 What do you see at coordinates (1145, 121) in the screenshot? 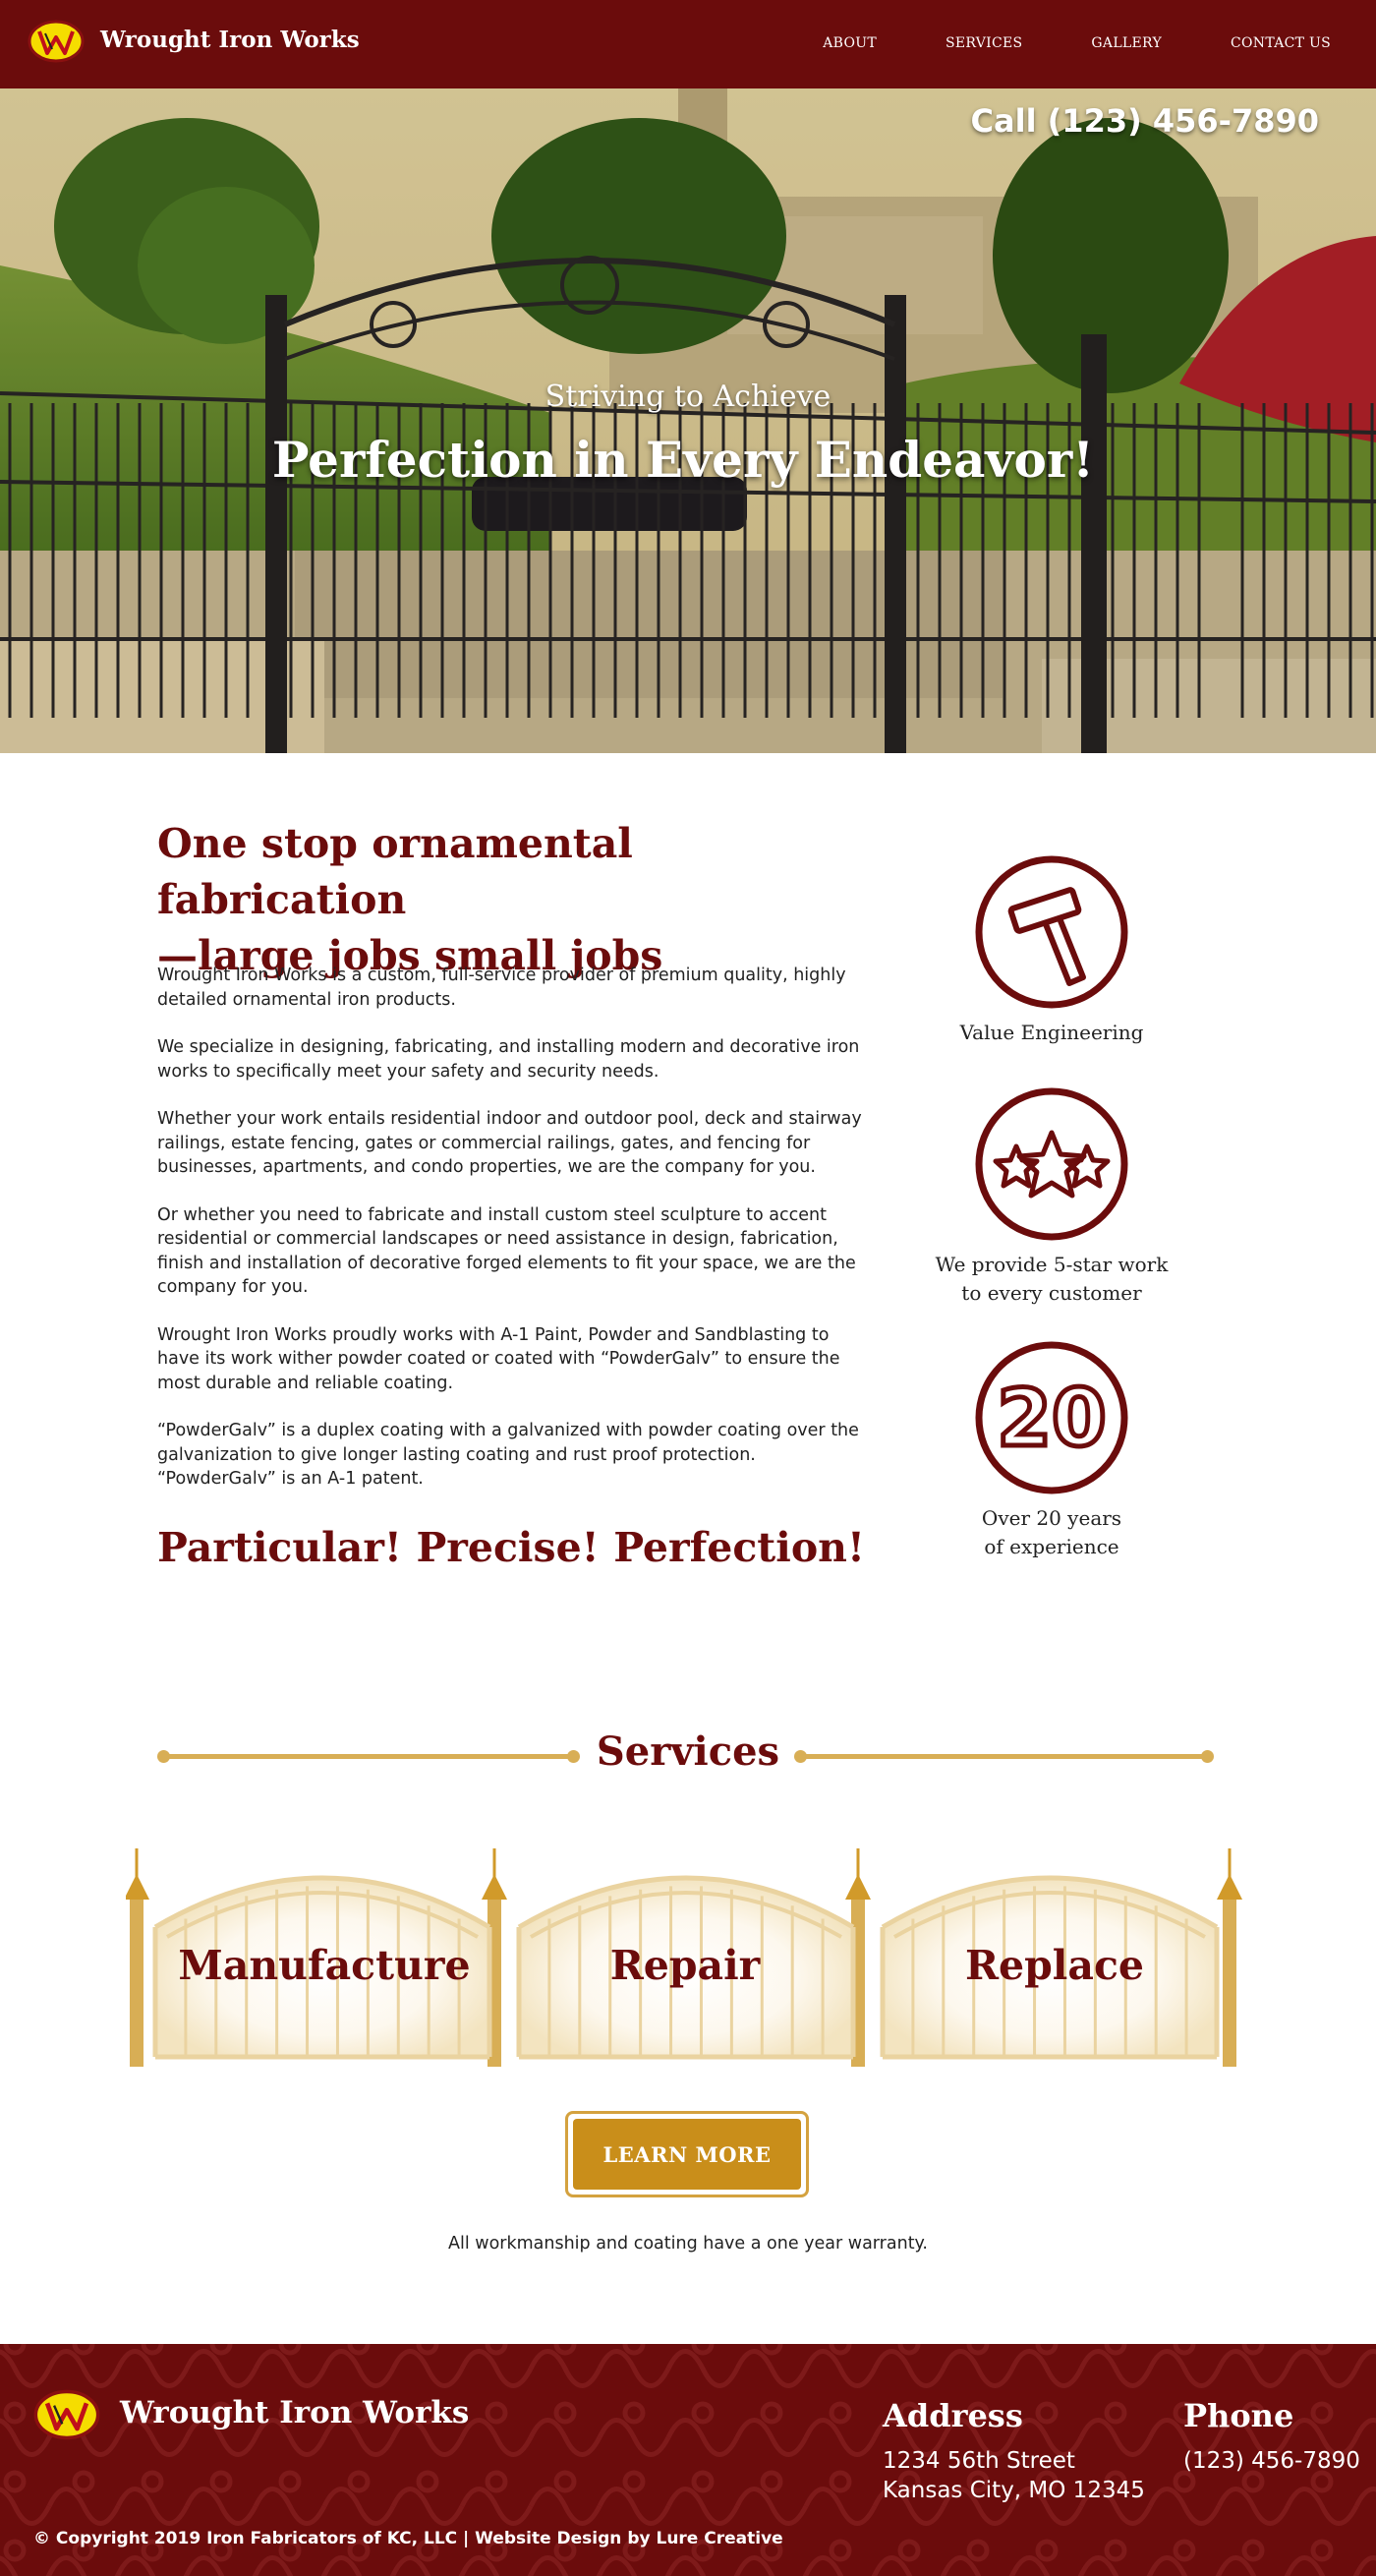
I see `hero-phone-link: Call (123) 456-7890` at bounding box center [1145, 121].